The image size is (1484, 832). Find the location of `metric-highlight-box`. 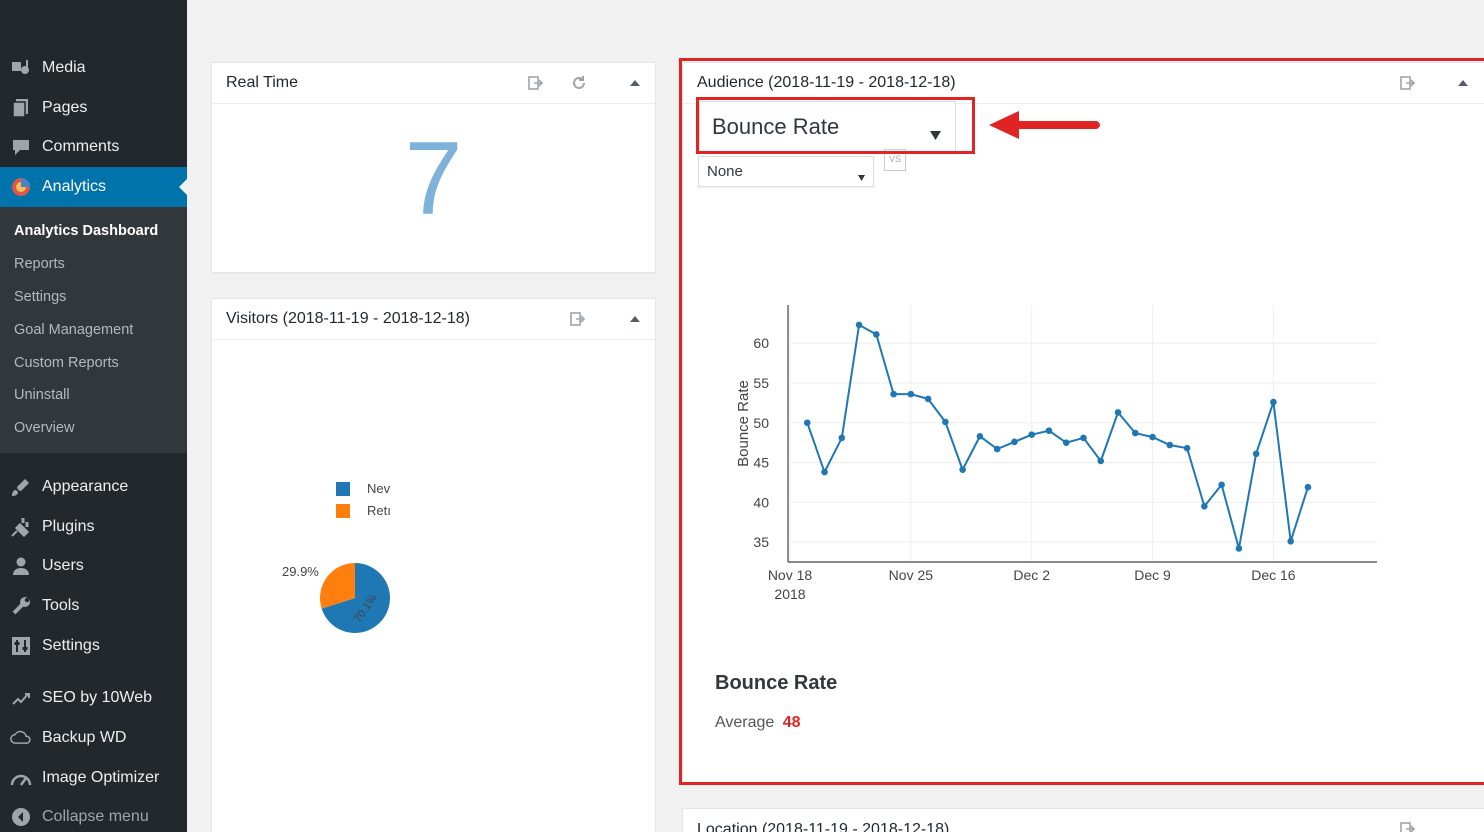

metric-highlight-box is located at coordinates (835, 125).